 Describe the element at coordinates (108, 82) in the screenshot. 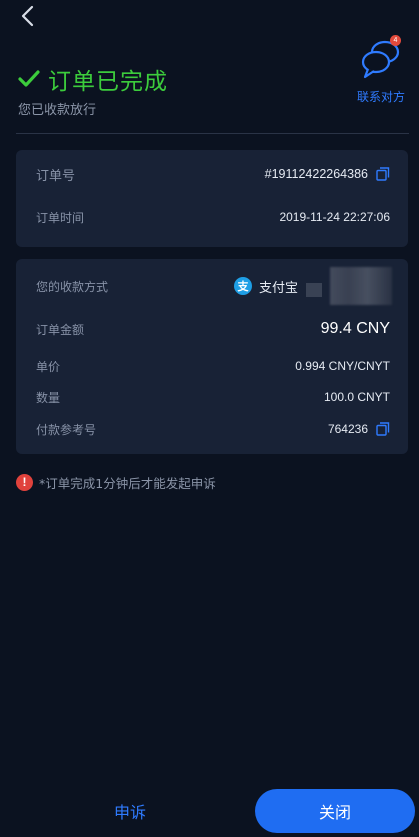

I see `status-title: 订单已完成` at that location.